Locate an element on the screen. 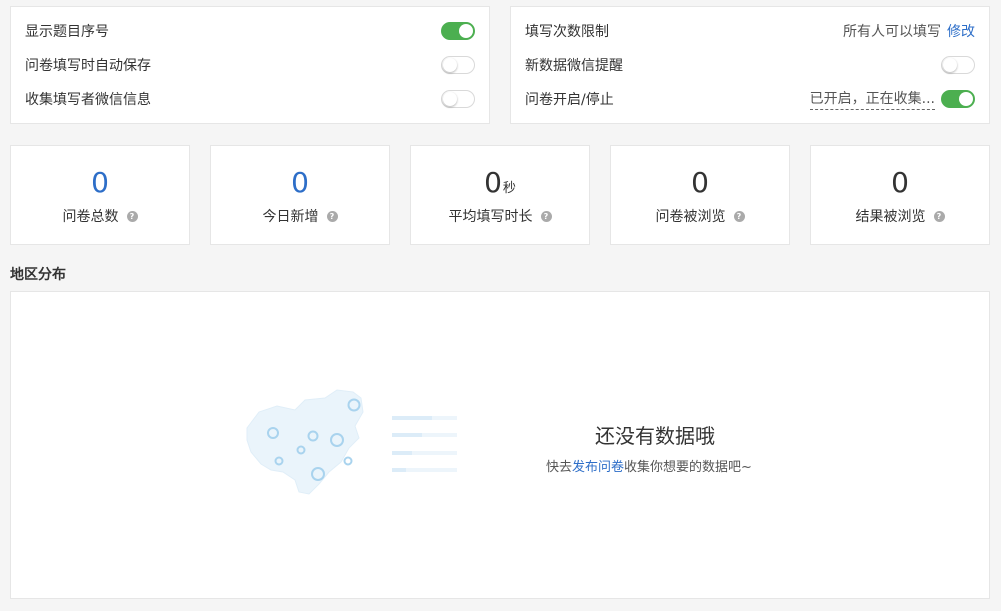 The height and width of the screenshot is (611, 1001). stat-label: 问卷被浏览? is located at coordinates (700, 216).